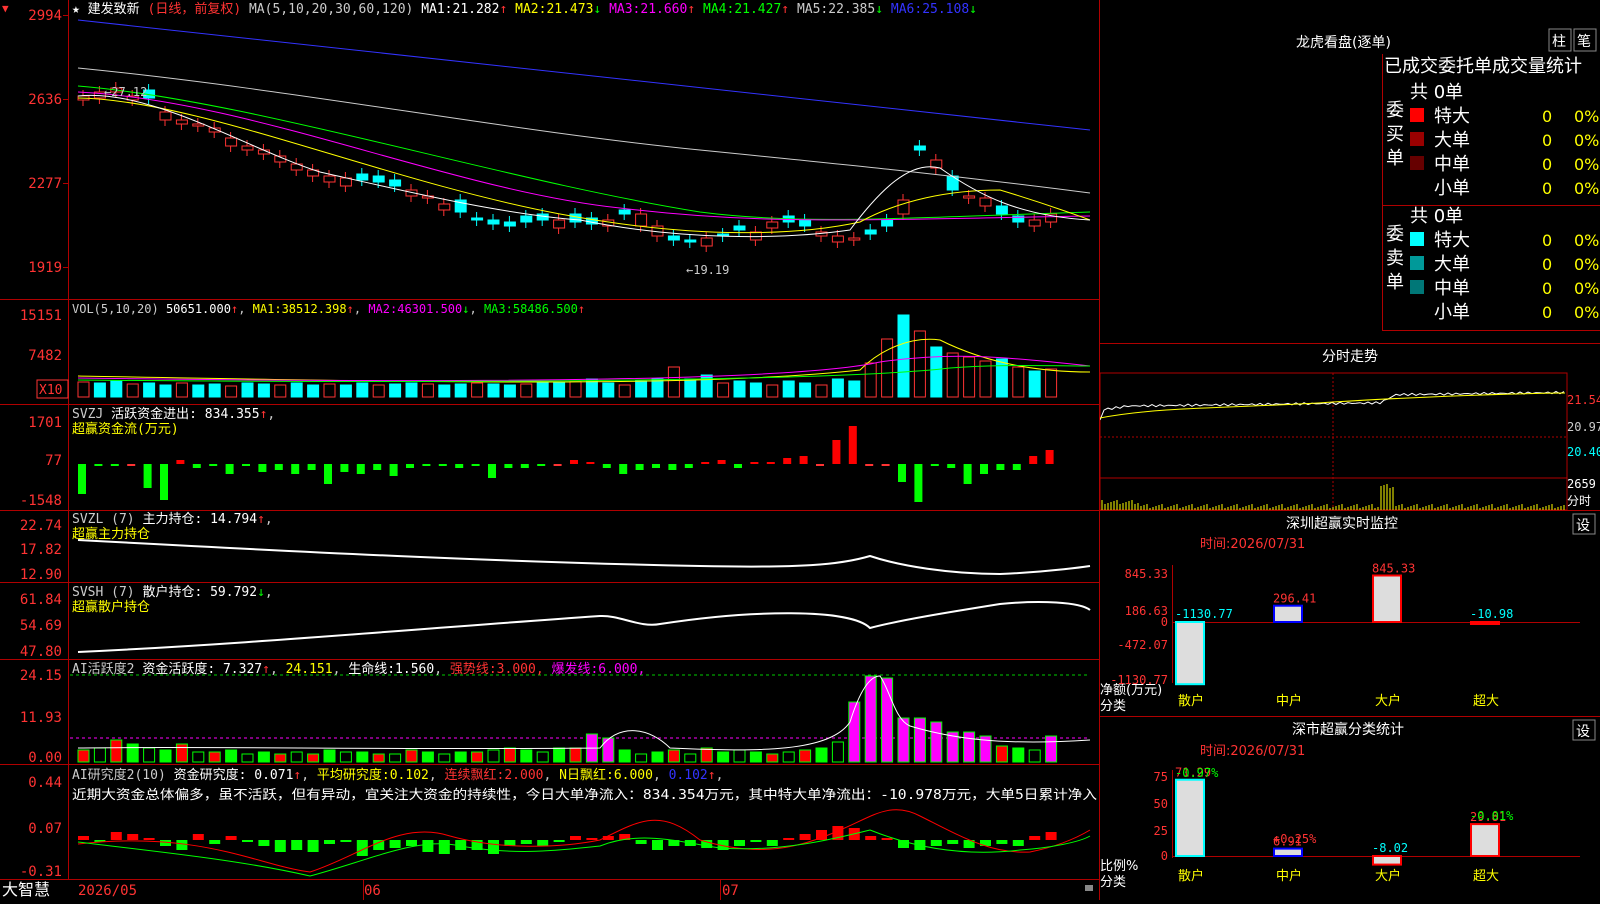  Describe the element at coordinates (584, 356) in the screenshot. I see `volume-panel` at that location.